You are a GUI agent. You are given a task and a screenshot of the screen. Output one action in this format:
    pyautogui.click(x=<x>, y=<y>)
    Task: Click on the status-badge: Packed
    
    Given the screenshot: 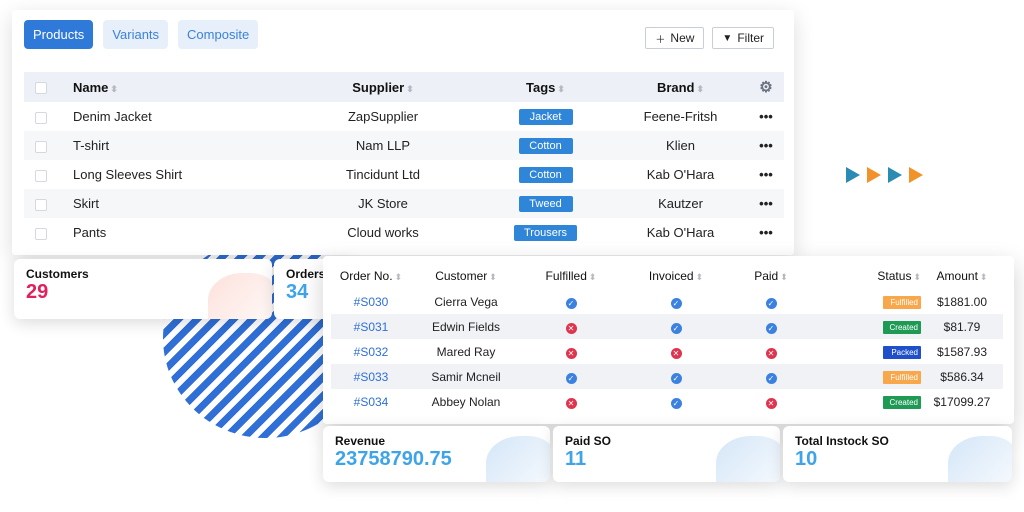 What is the action you would take?
    pyautogui.click(x=902, y=352)
    